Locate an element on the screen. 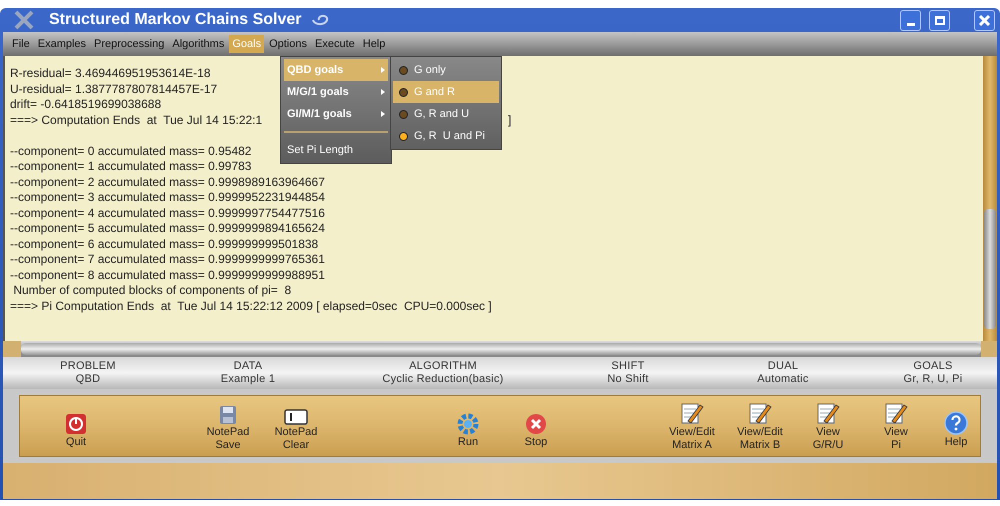 The width and height of the screenshot is (1000, 506). power-icon is located at coordinates (76, 424).